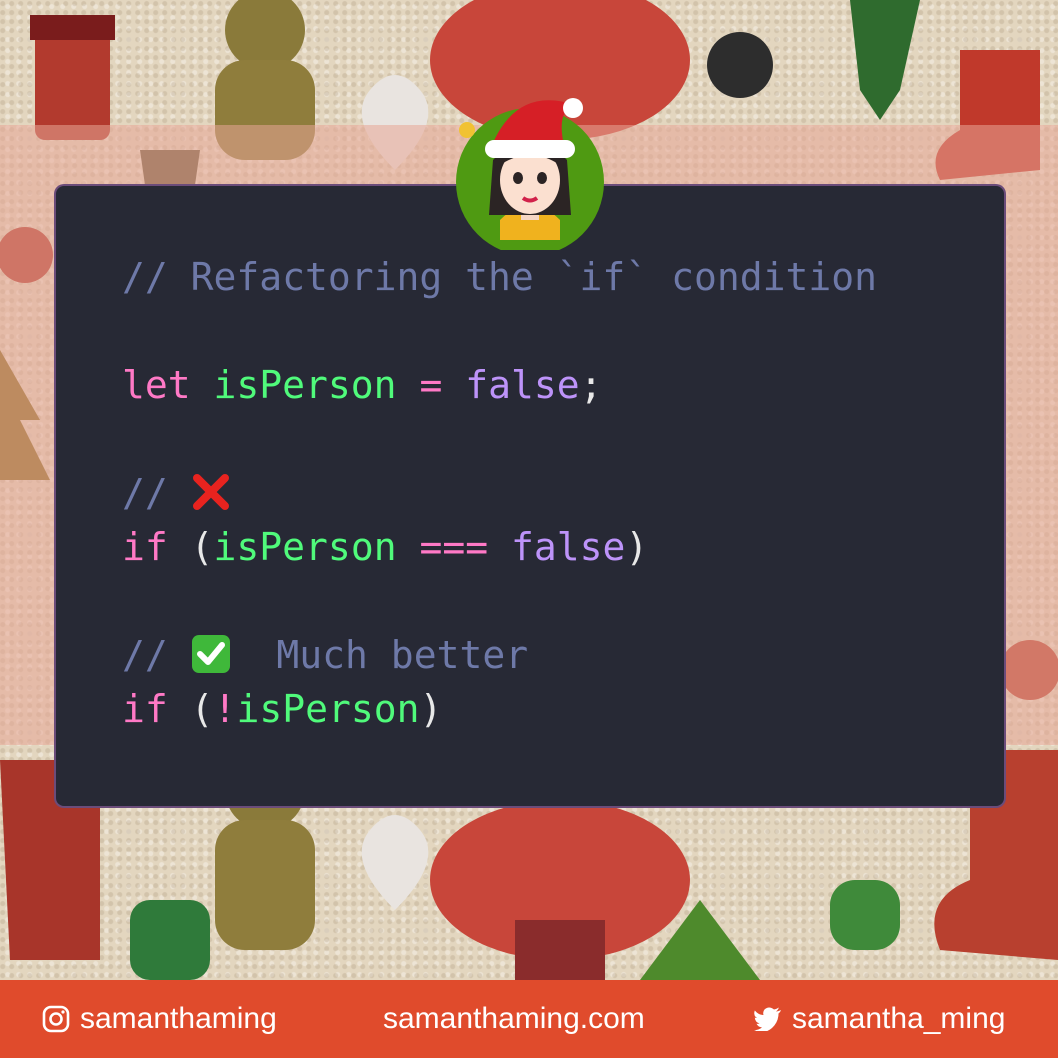 The width and height of the screenshot is (1058, 1058). I want to click on comment-much-better: Much better, so click(402, 655).